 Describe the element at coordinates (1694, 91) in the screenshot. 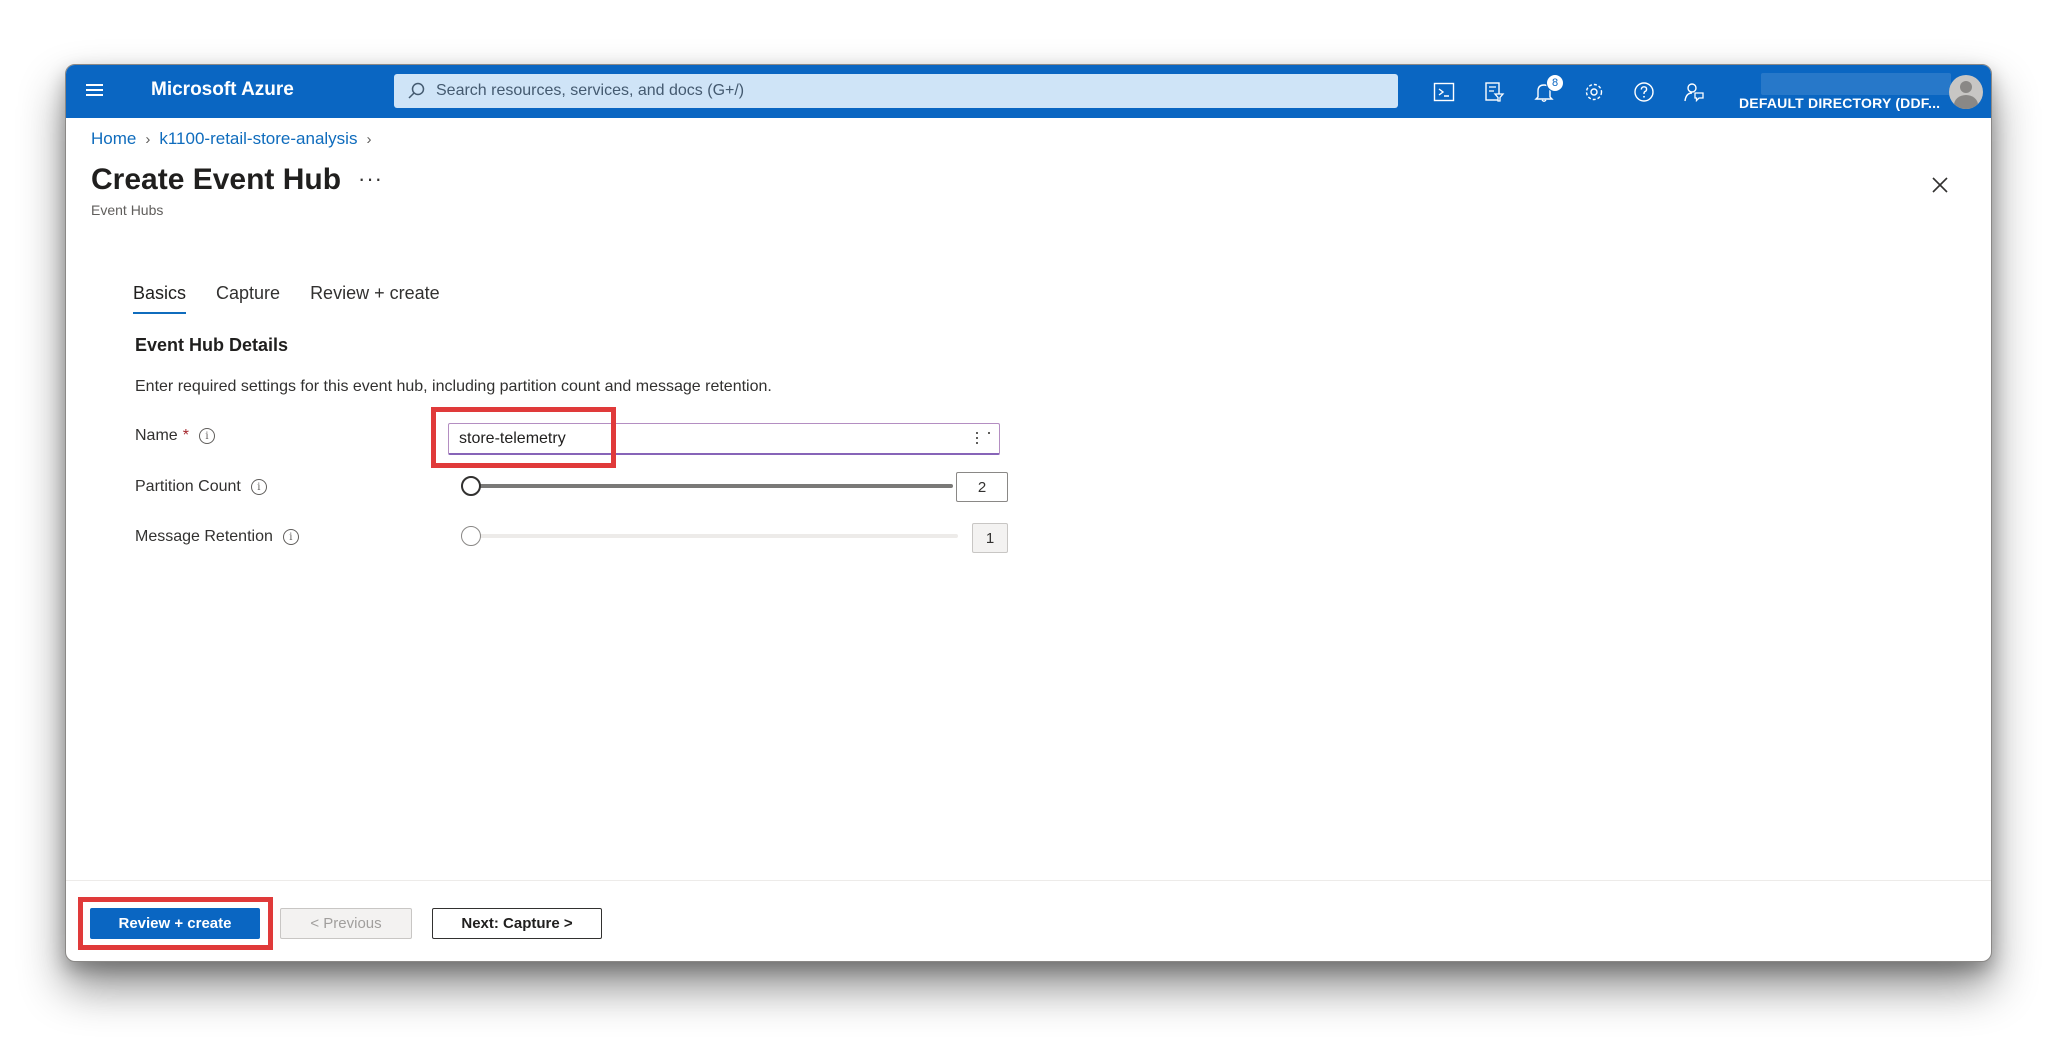

I see `feedback-icon` at that location.